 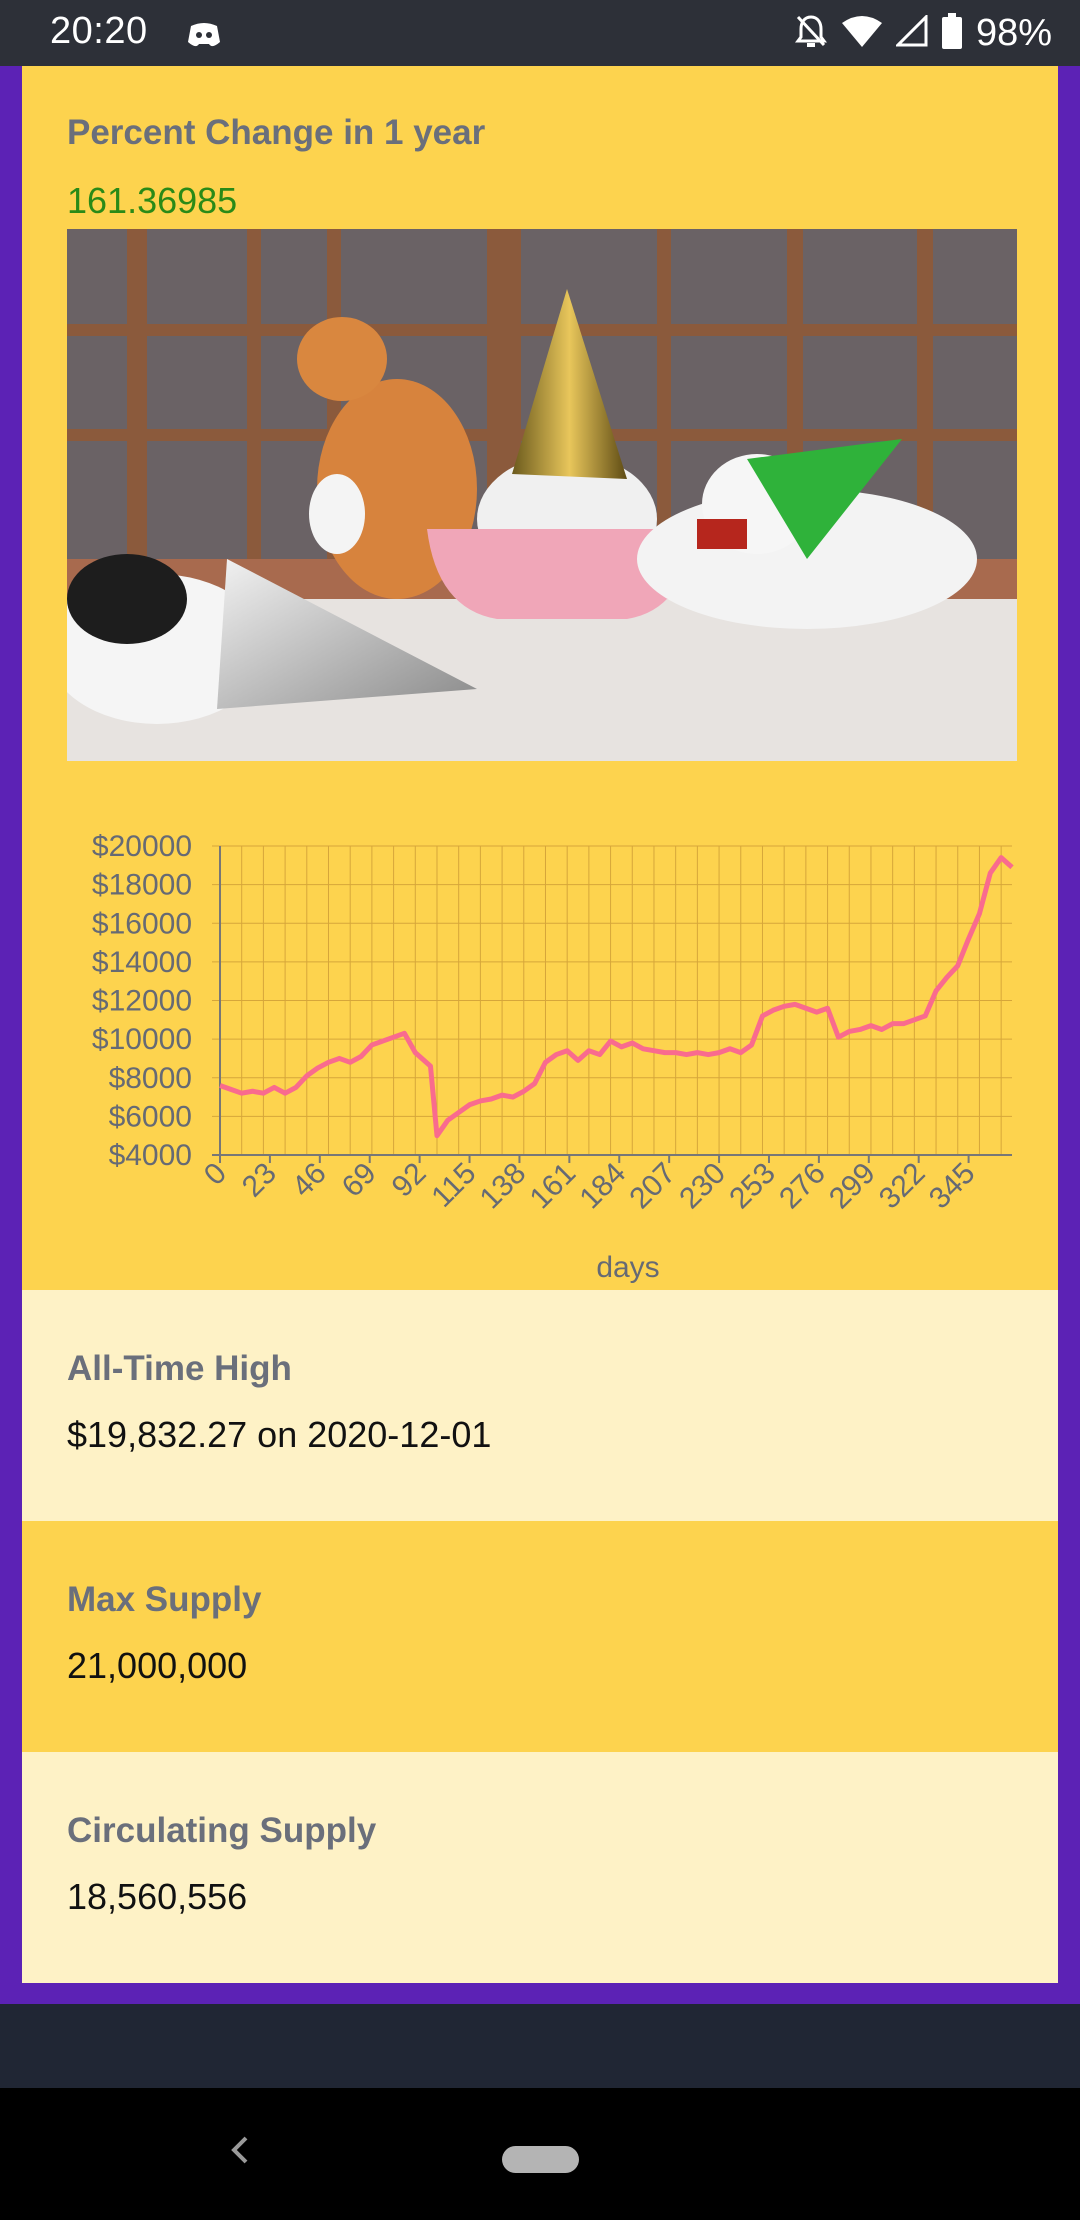 I want to click on bottom-band, so click(x=540, y=2046).